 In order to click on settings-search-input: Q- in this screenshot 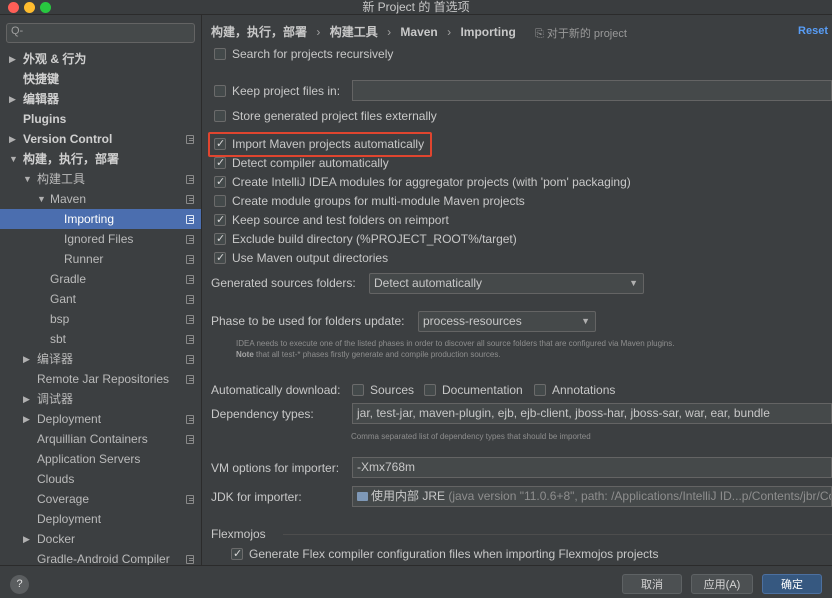, I will do `click(100, 33)`.